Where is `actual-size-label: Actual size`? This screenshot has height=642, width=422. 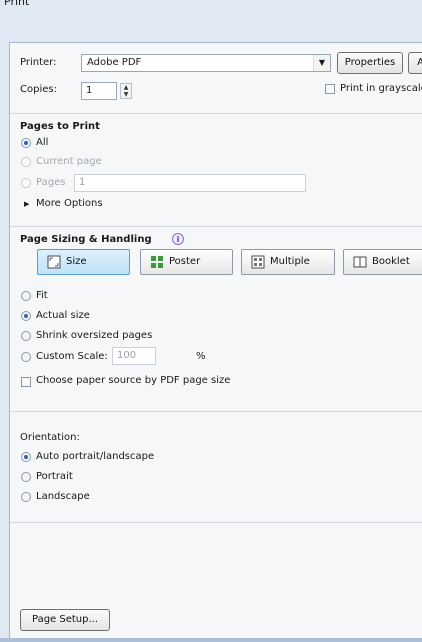 actual-size-label: Actual size is located at coordinates (63, 315).